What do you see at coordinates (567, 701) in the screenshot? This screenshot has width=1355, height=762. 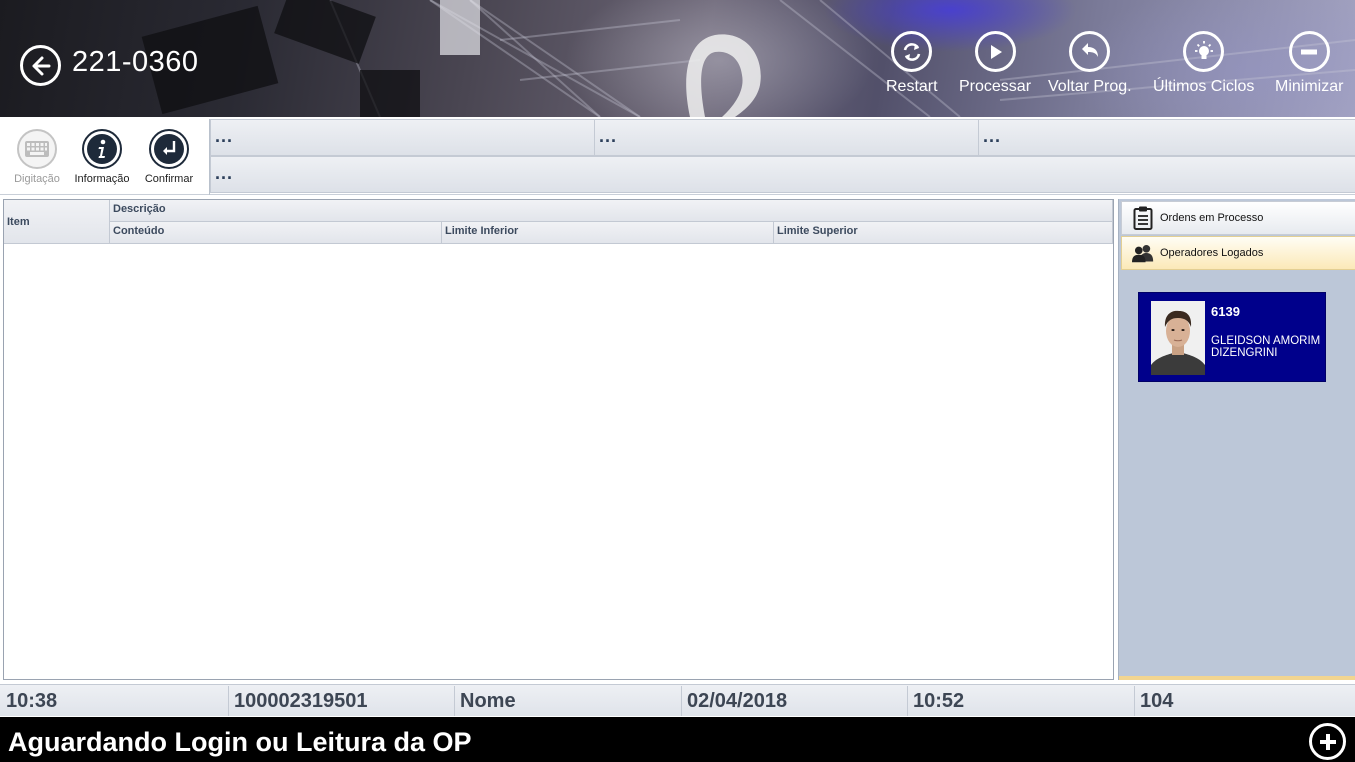 I see `status-operator-name: Nome` at bounding box center [567, 701].